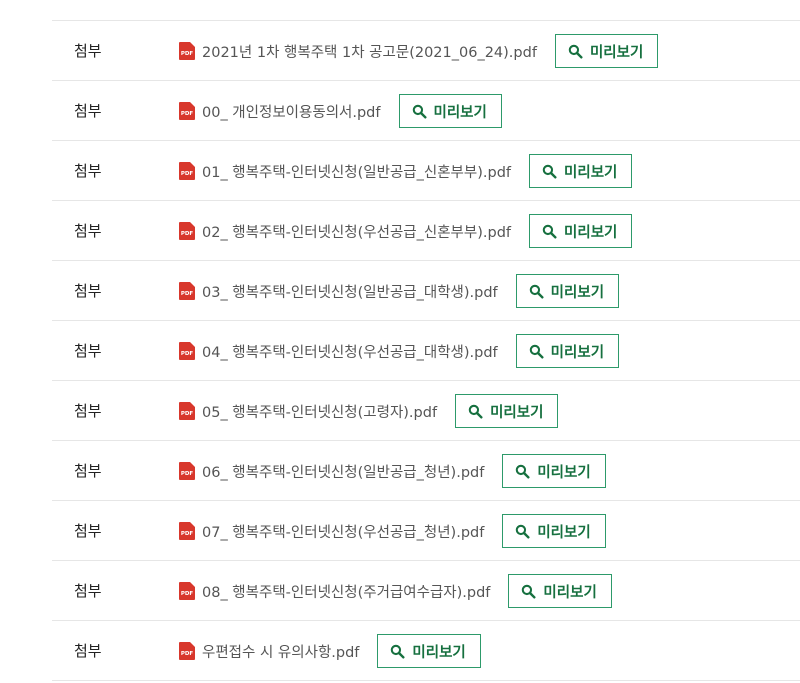 The image size is (800, 683). What do you see at coordinates (369, 51) in the screenshot?
I see `file-download-link: 2021년 1차 행복주택 1차 공고문(2021_06_24).pdf` at bounding box center [369, 51].